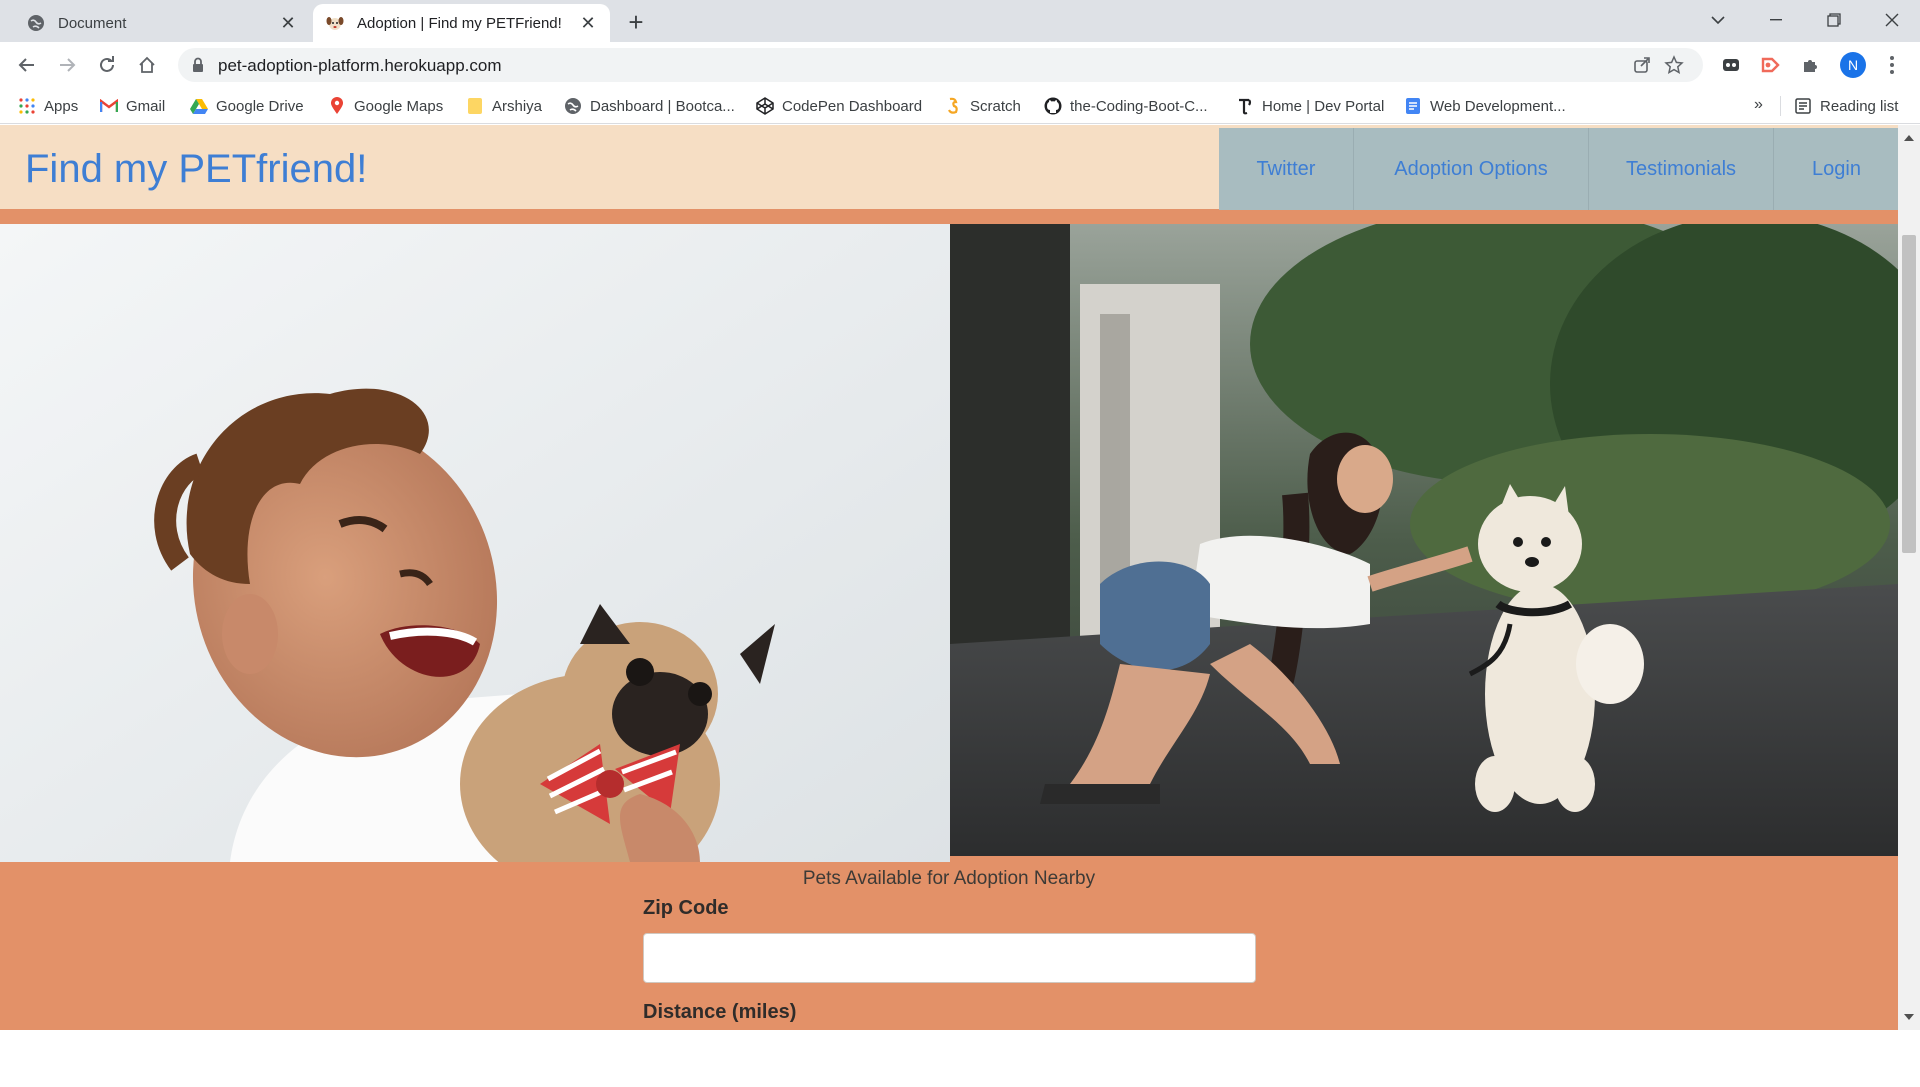  I want to click on nav-adoption-options: Adoption Options, so click(1471, 169).